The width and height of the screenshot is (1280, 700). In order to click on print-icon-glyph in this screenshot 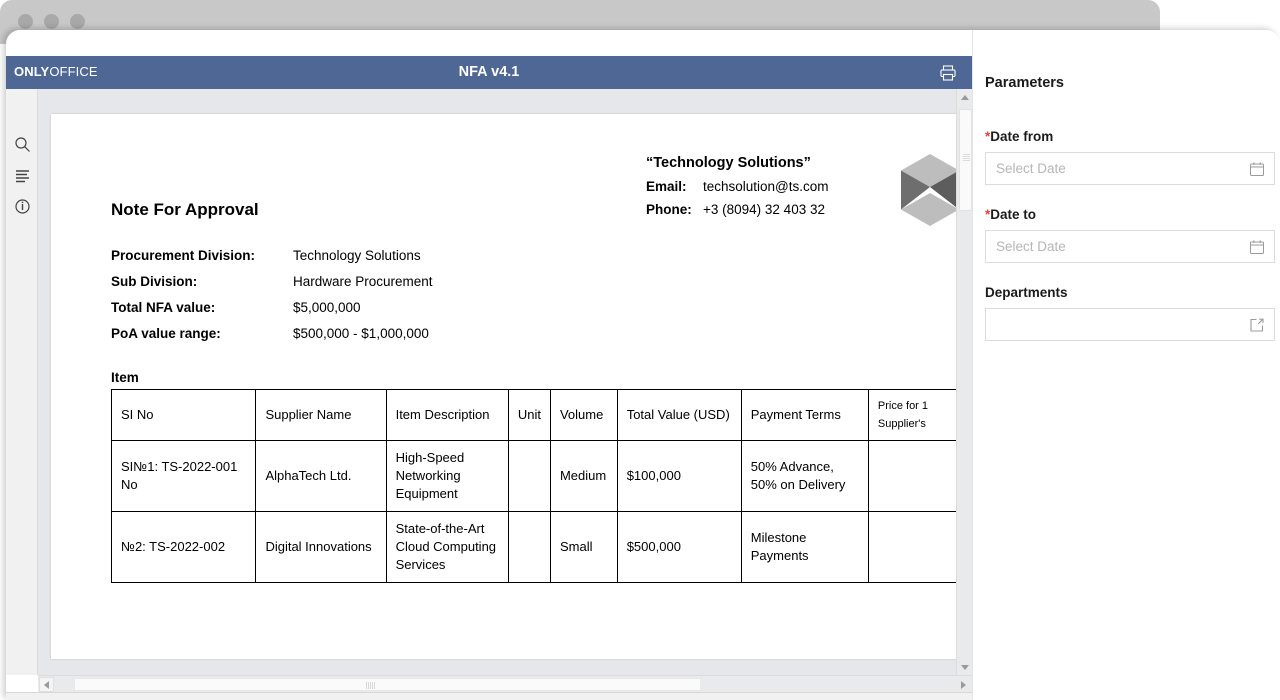, I will do `click(948, 73)`.